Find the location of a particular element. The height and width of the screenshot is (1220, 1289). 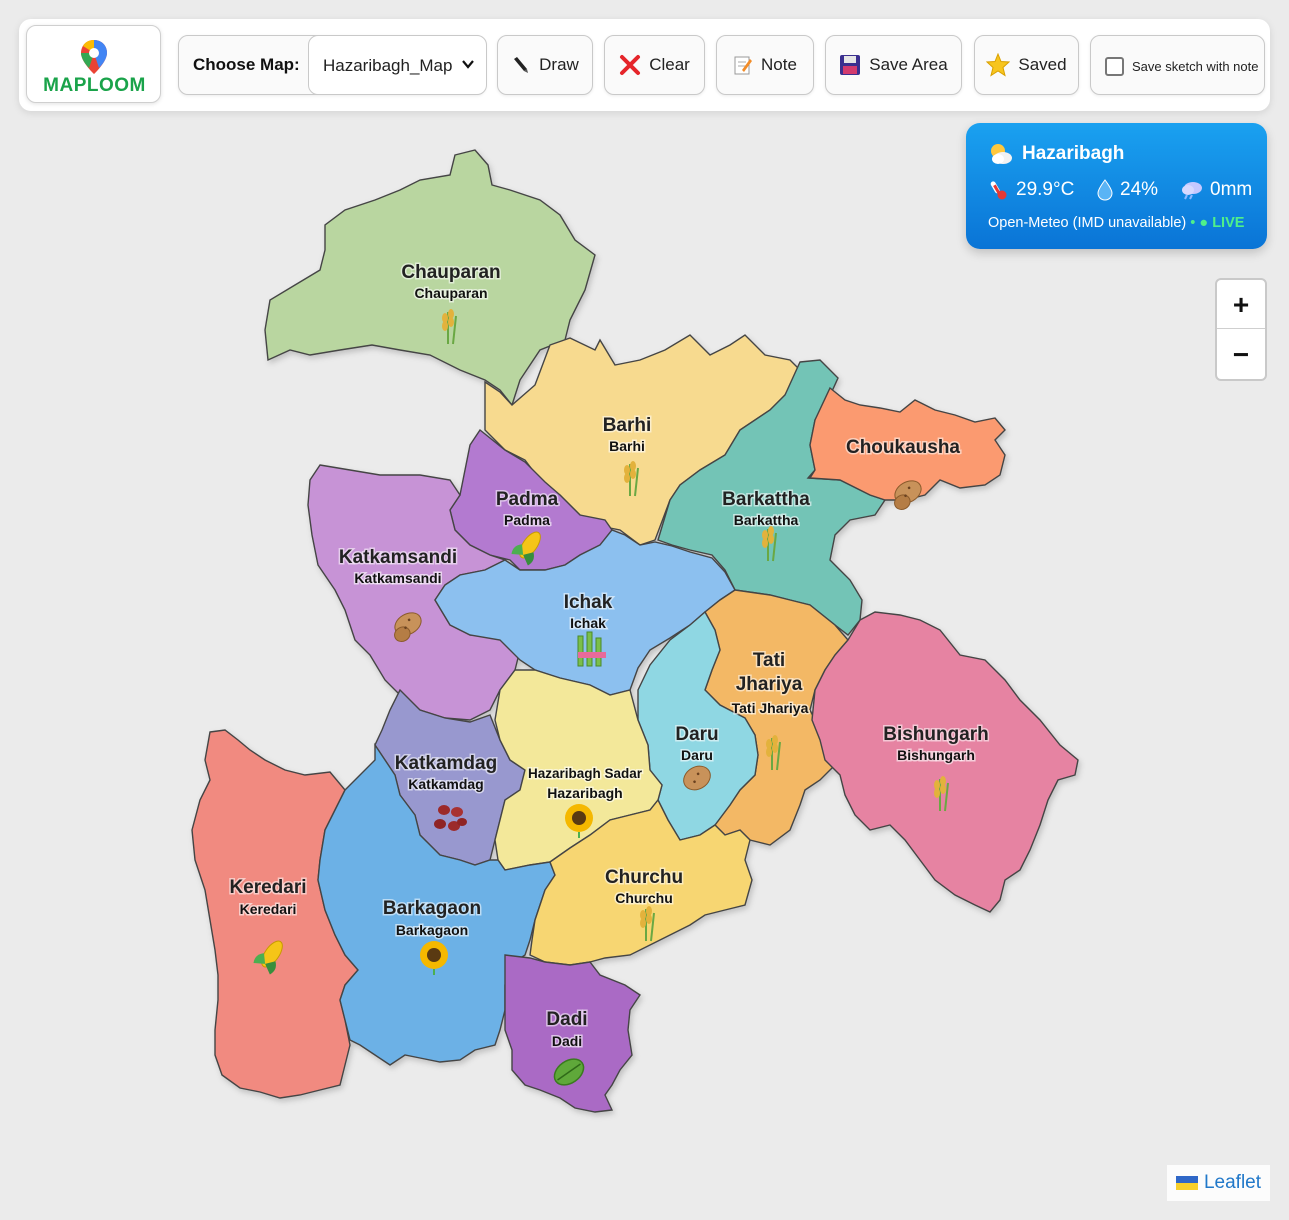

sublabel-chauparan: Chauparan is located at coordinates (450, 293).